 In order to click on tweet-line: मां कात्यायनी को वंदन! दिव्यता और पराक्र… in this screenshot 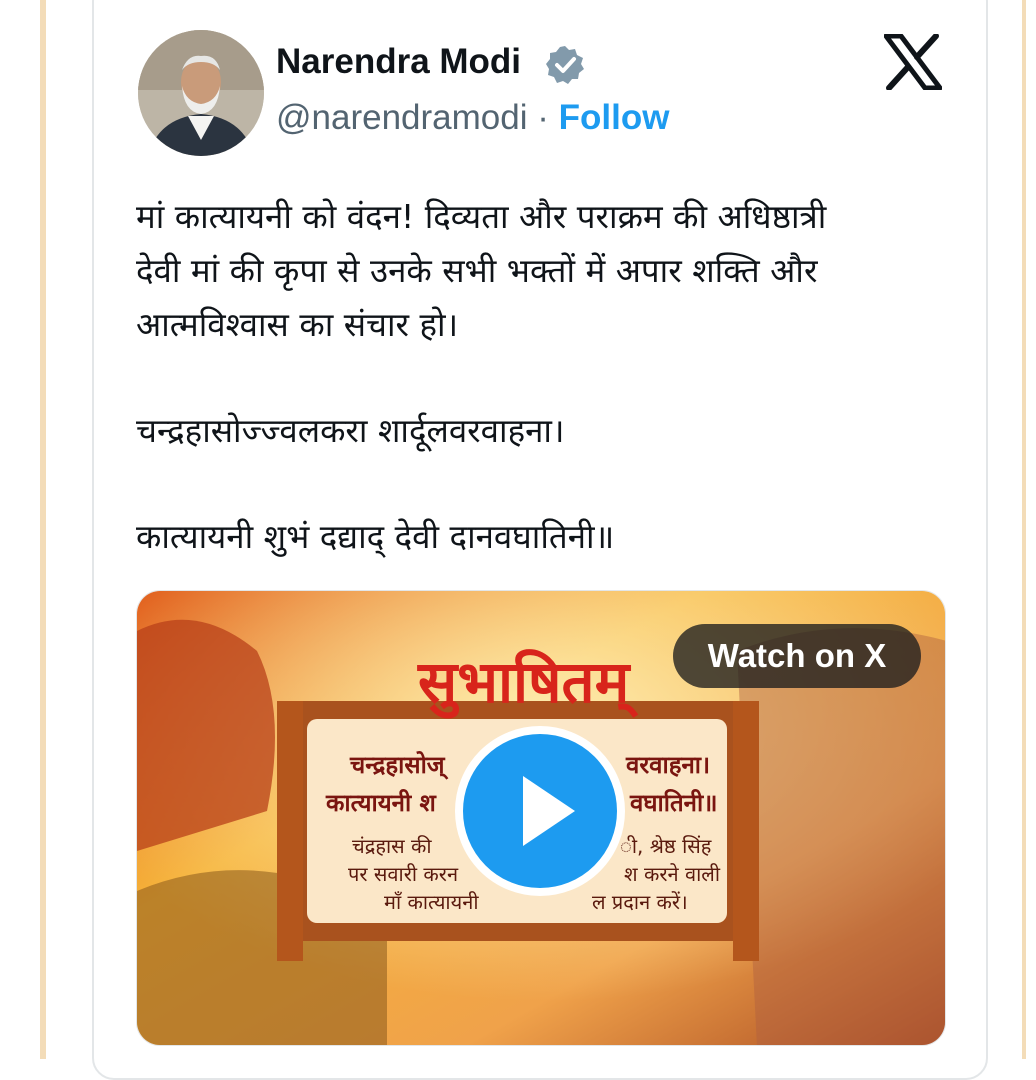, I will do `click(481, 216)`.